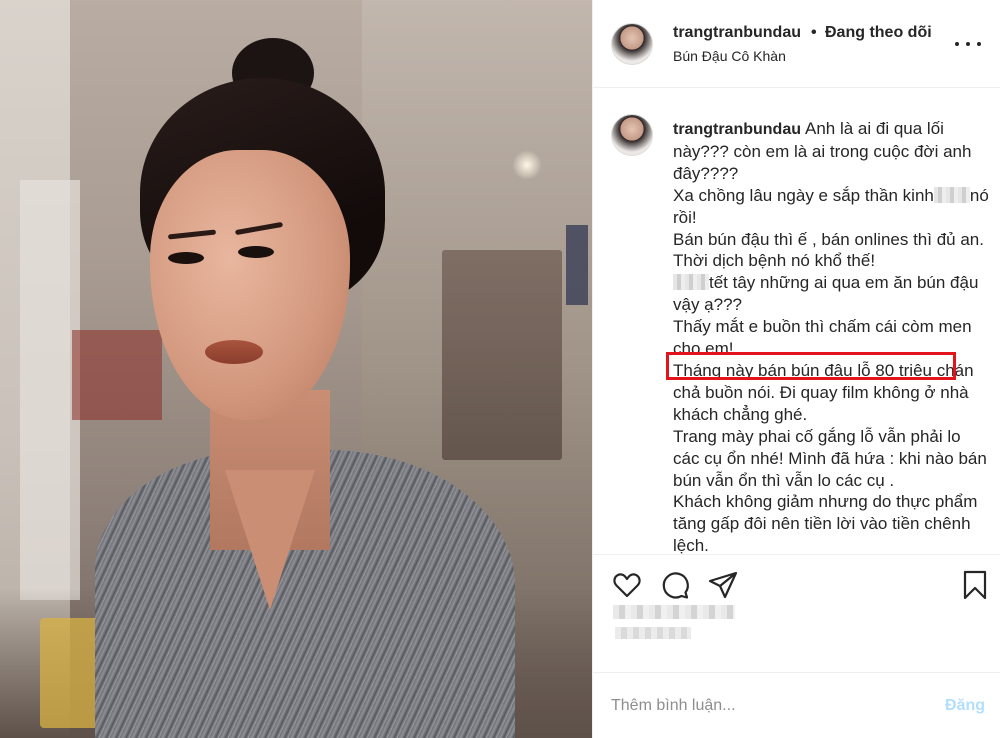 The width and height of the screenshot is (1000, 738). I want to click on heart-icon, so click(627, 585).